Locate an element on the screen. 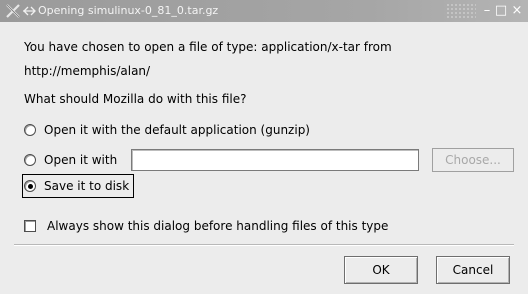  window-title: Opening simulinux-0_81_0.tar.gz is located at coordinates (128, 10).